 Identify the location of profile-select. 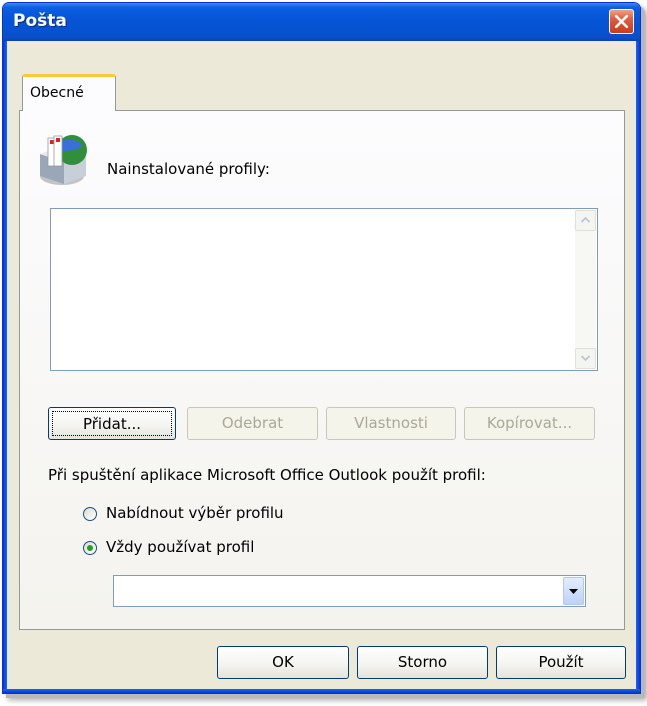
(349, 591).